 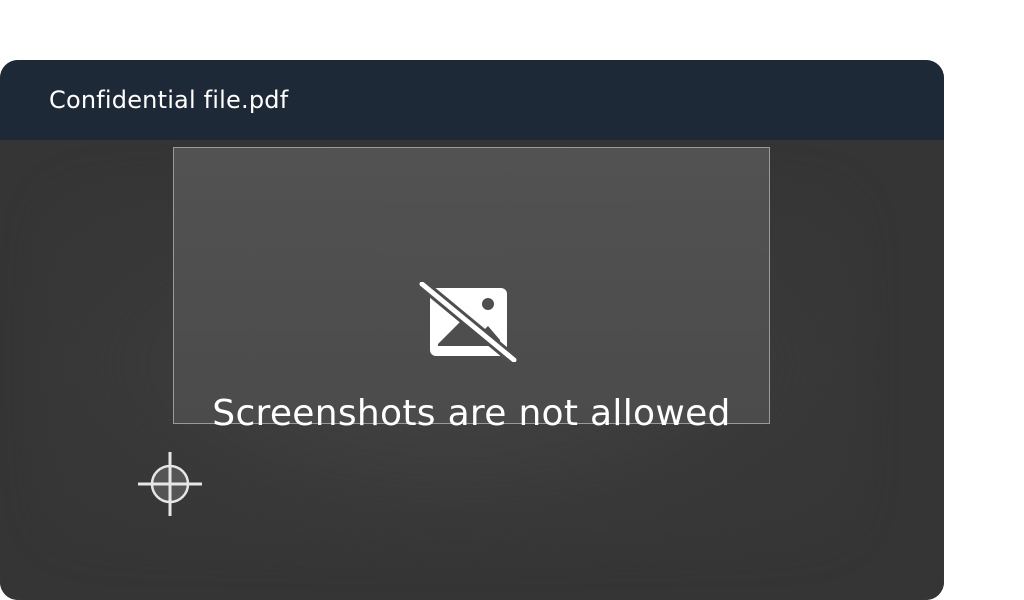 What do you see at coordinates (169, 100) in the screenshot?
I see `window-title: Confidential file.pdf` at bounding box center [169, 100].